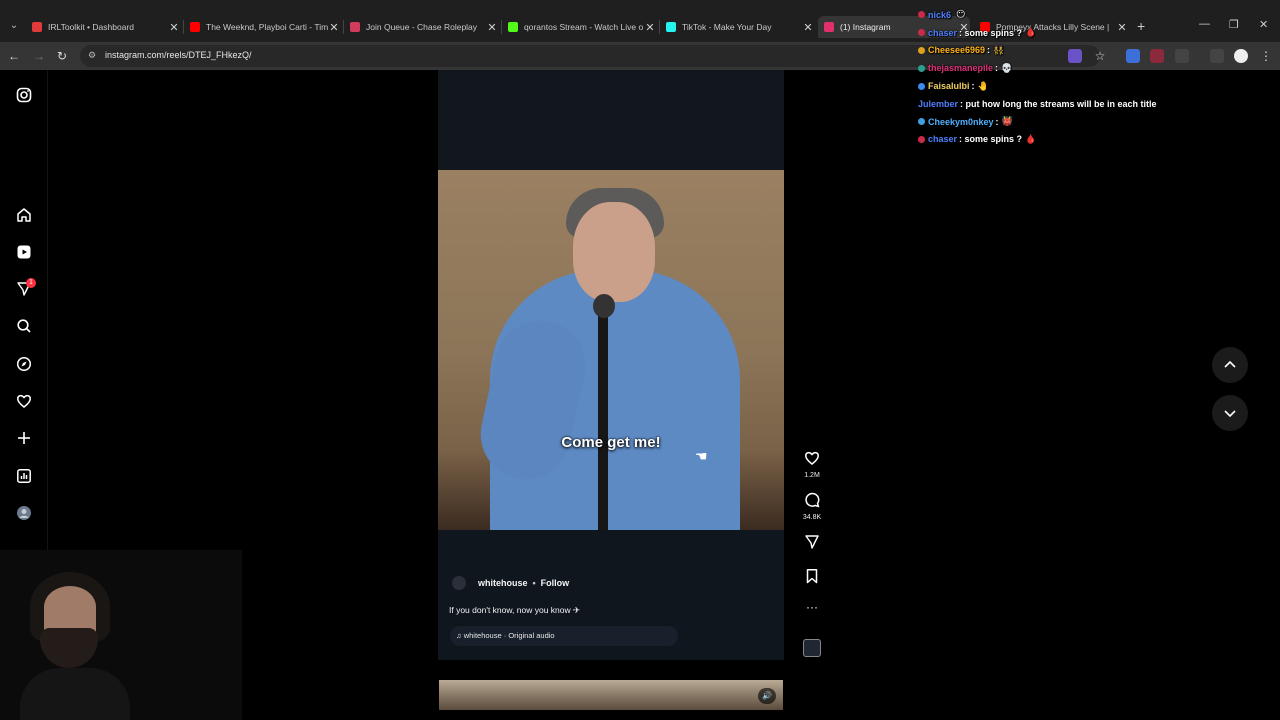 The image size is (1280, 720). What do you see at coordinates (14, 26) in the screenshot?
I see `tab-search-chevron-icon: ⌄` at bounding box center [14, 26].